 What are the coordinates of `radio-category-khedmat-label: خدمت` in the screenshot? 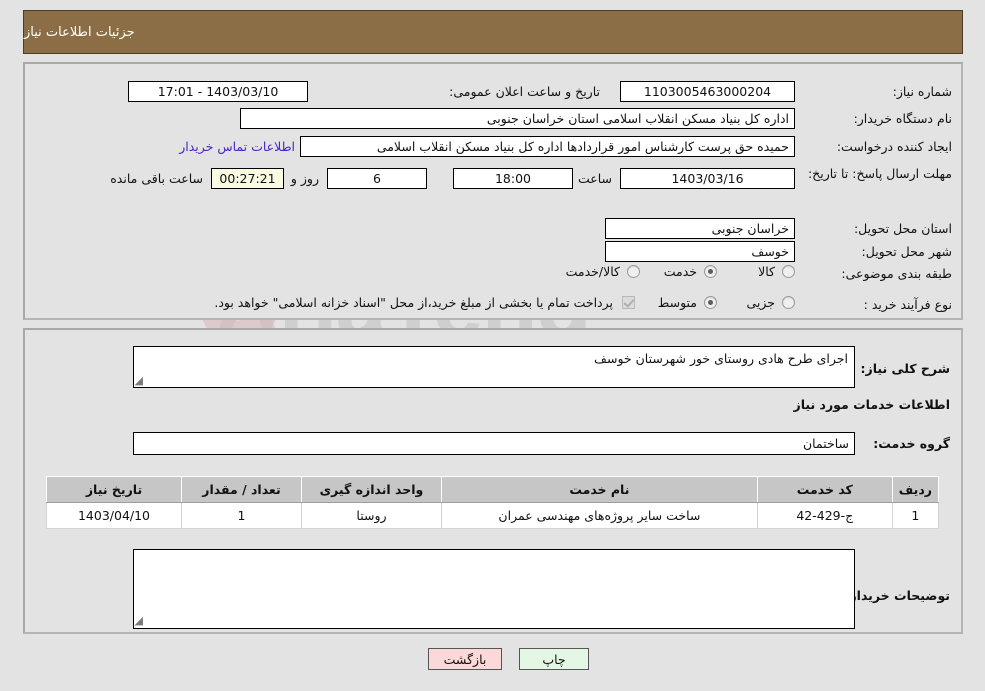 It's located at (680, 271).